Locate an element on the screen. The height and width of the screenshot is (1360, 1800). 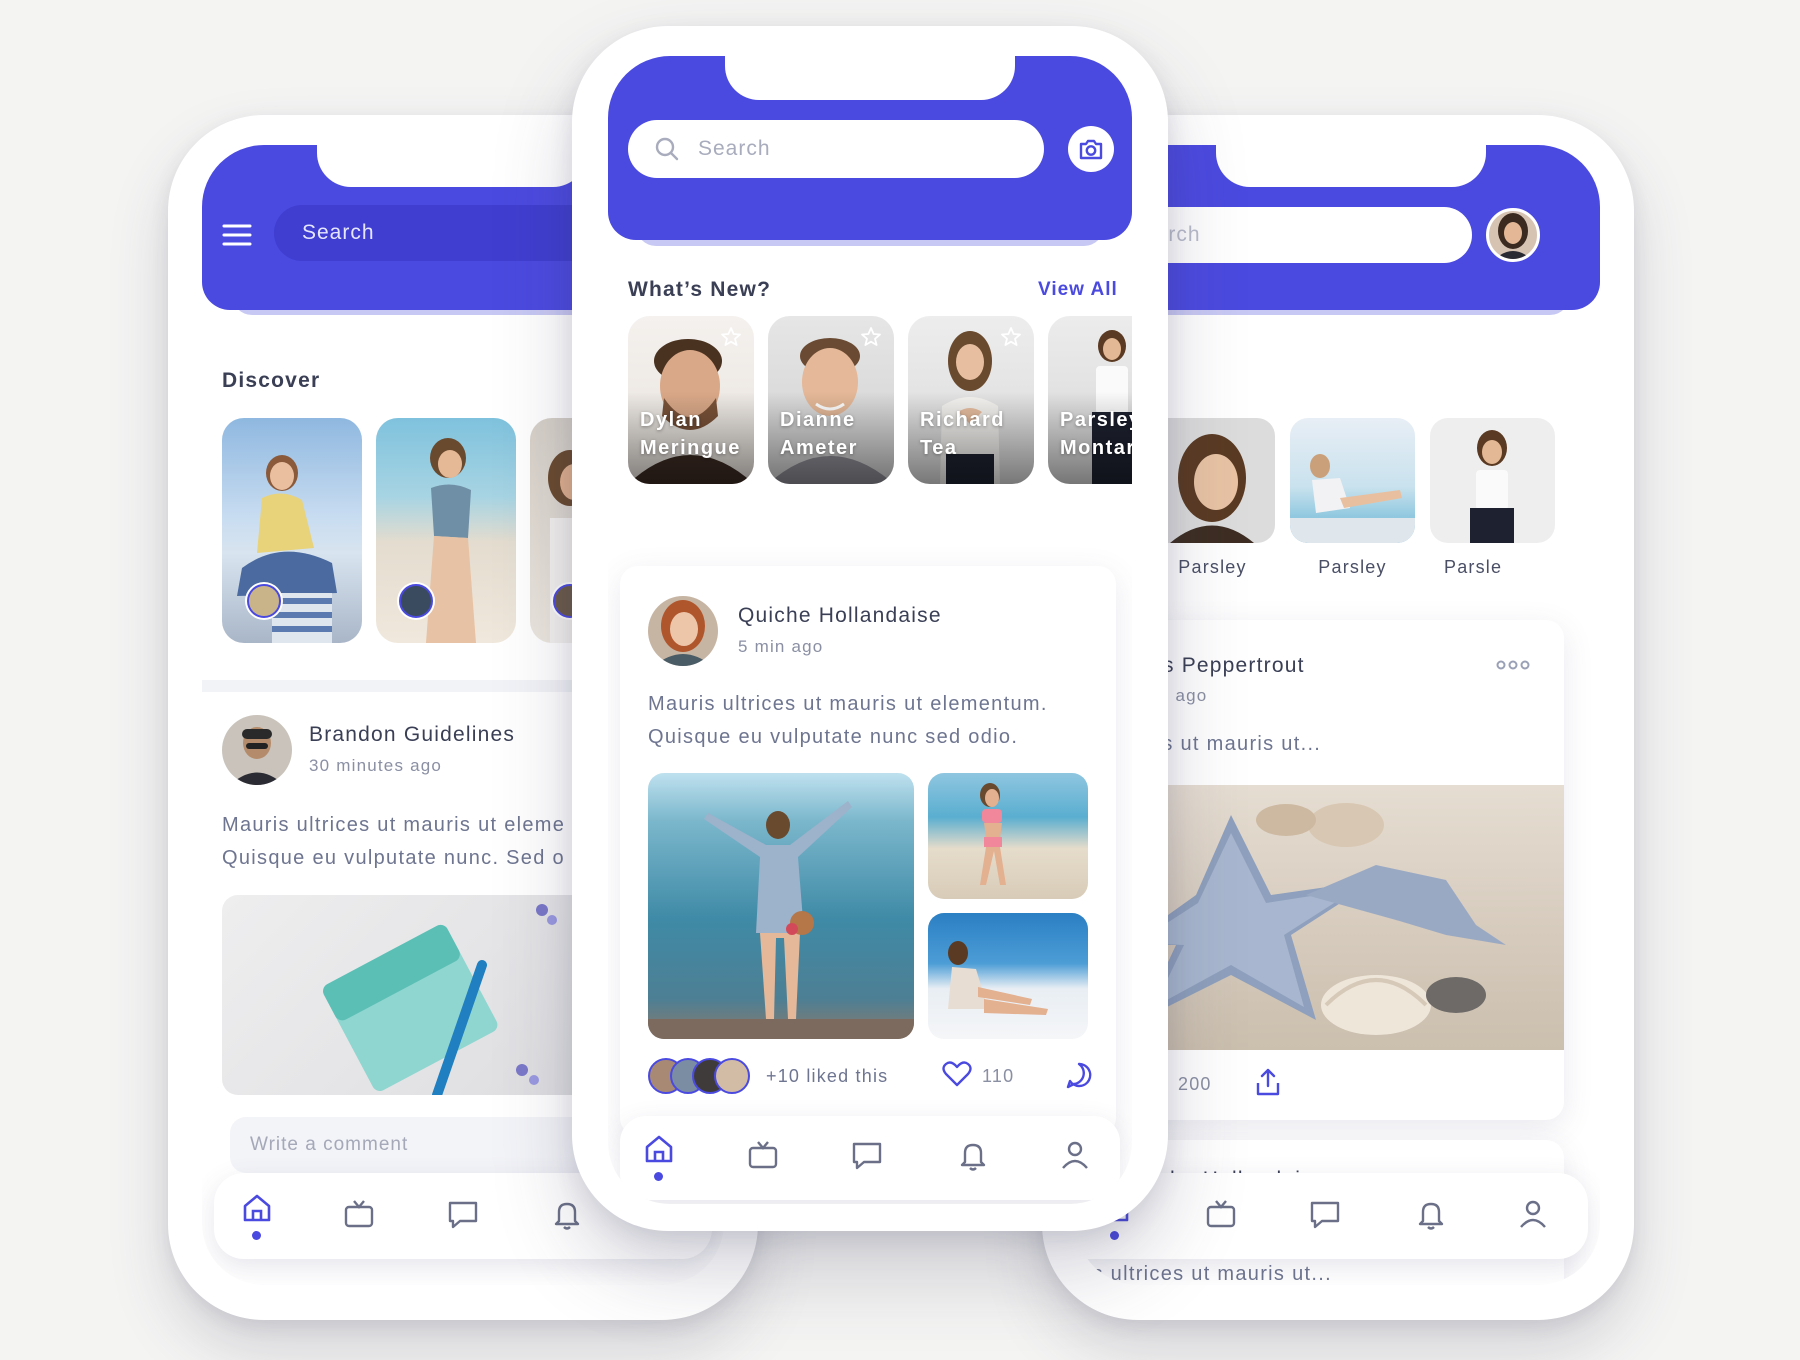
story-tile: Dianne Ameter is located at coordinates (831, 400).